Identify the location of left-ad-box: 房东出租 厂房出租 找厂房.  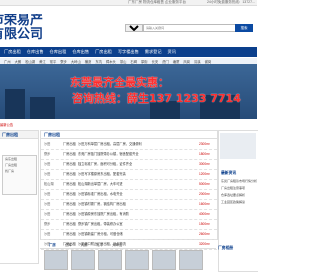
(19, 175).